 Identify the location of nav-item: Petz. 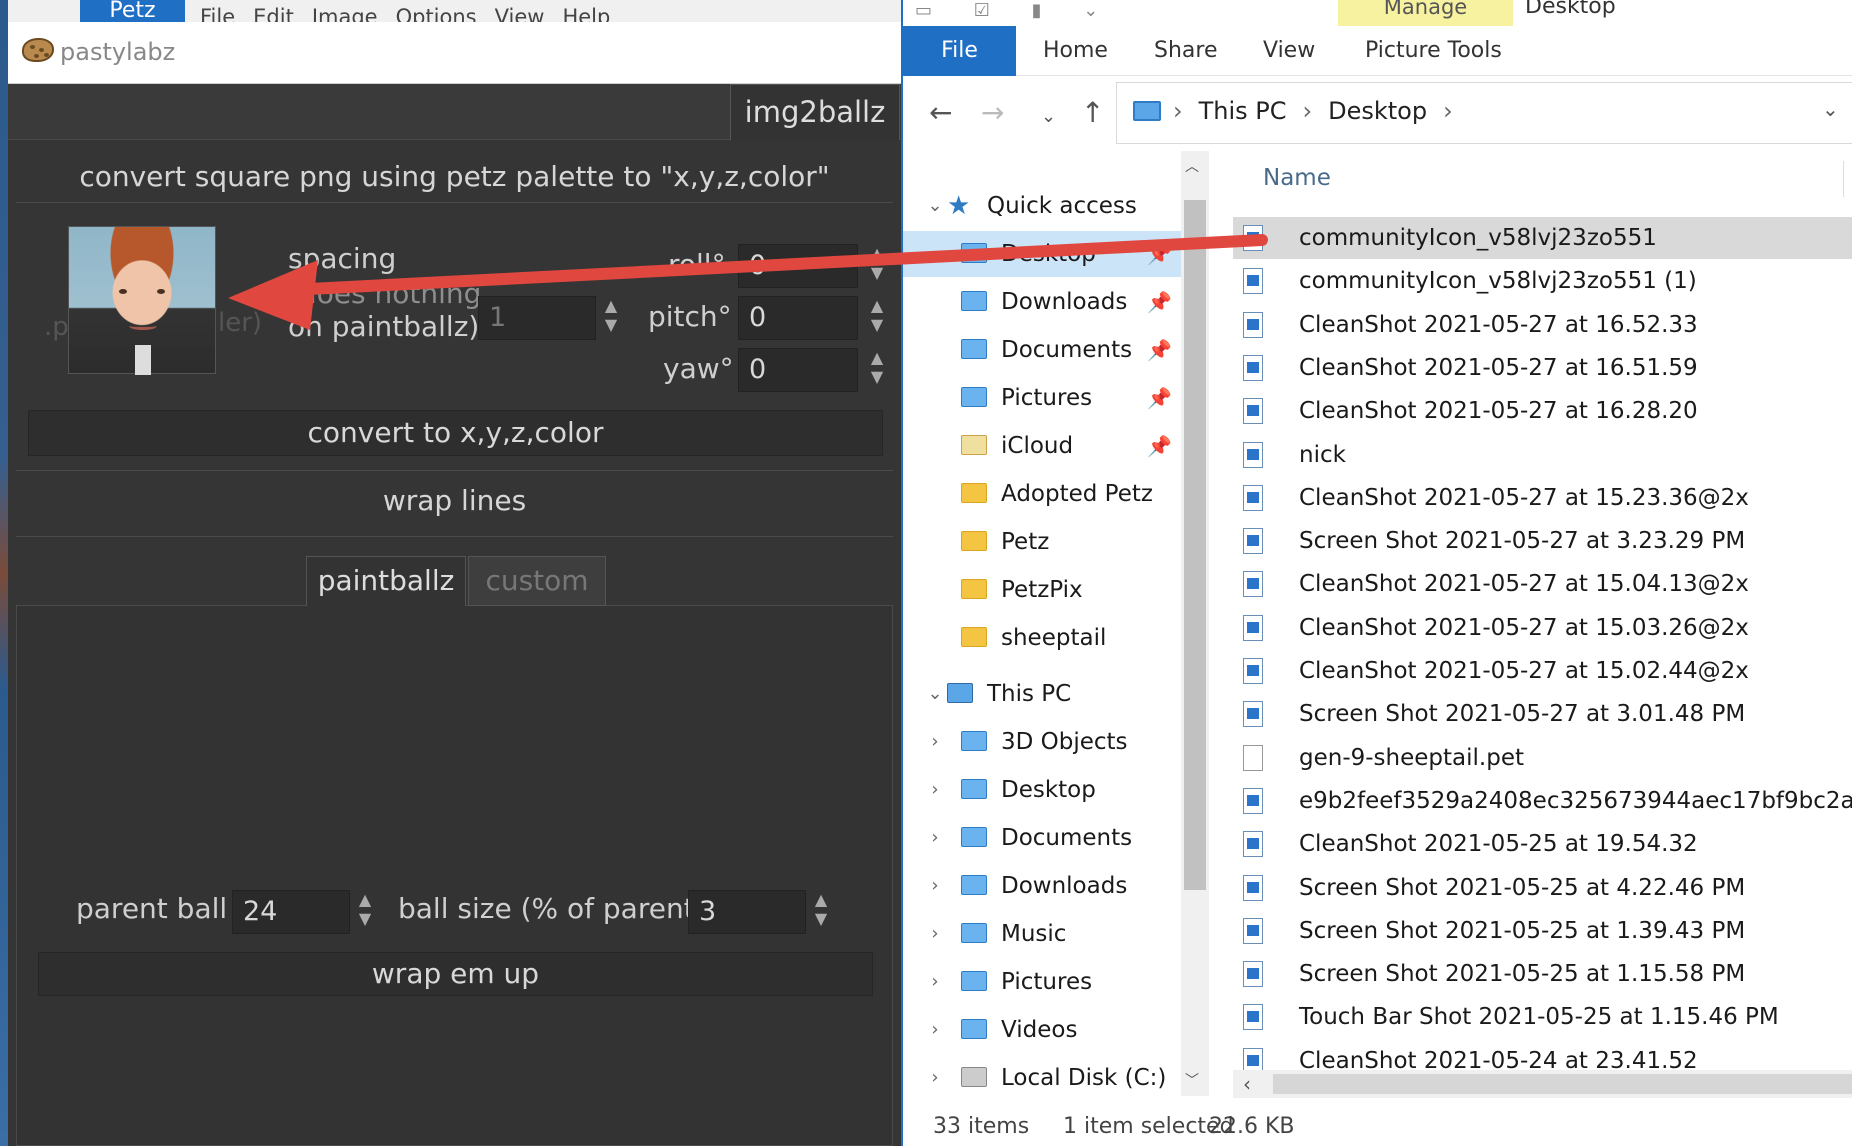
(1048, 542).